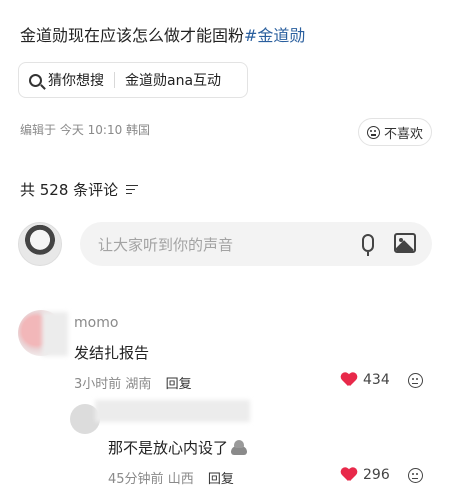 This screenshot has height=500, width=450. I want to click on reply-text: 那不是放心内设了, so click(168, 448).